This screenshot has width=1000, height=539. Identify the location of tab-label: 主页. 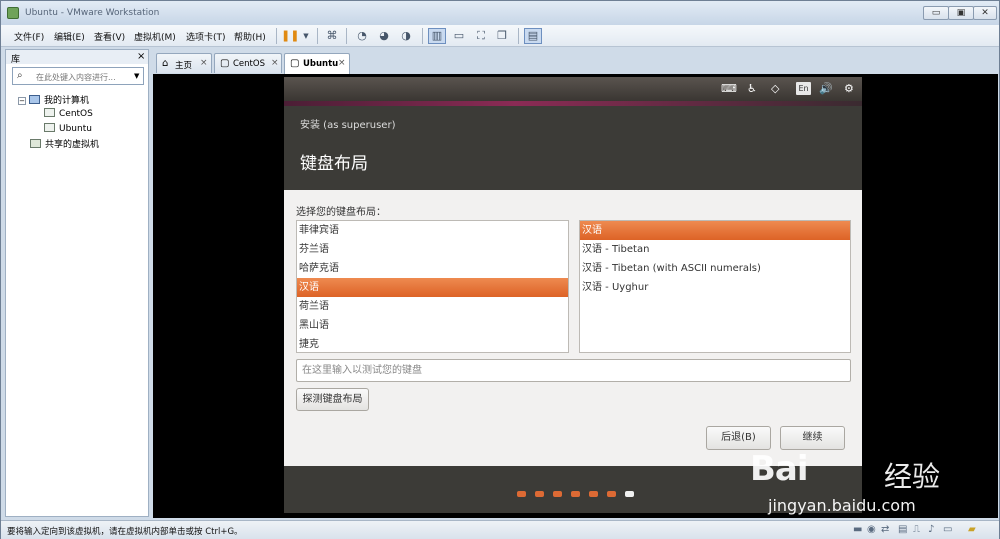
(184, 66).